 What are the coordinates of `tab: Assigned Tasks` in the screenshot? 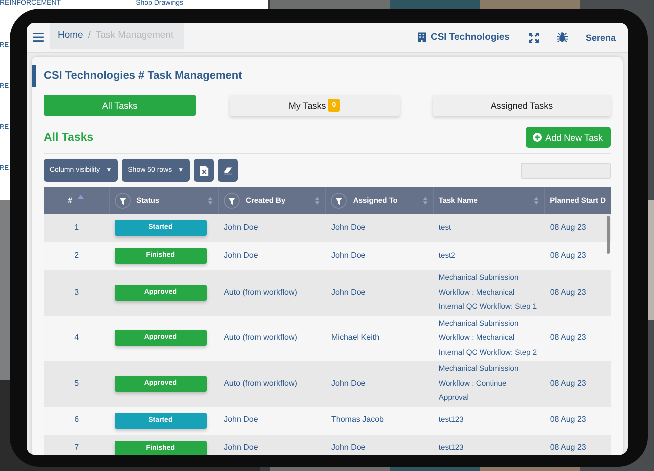 It's located at (522, 105).